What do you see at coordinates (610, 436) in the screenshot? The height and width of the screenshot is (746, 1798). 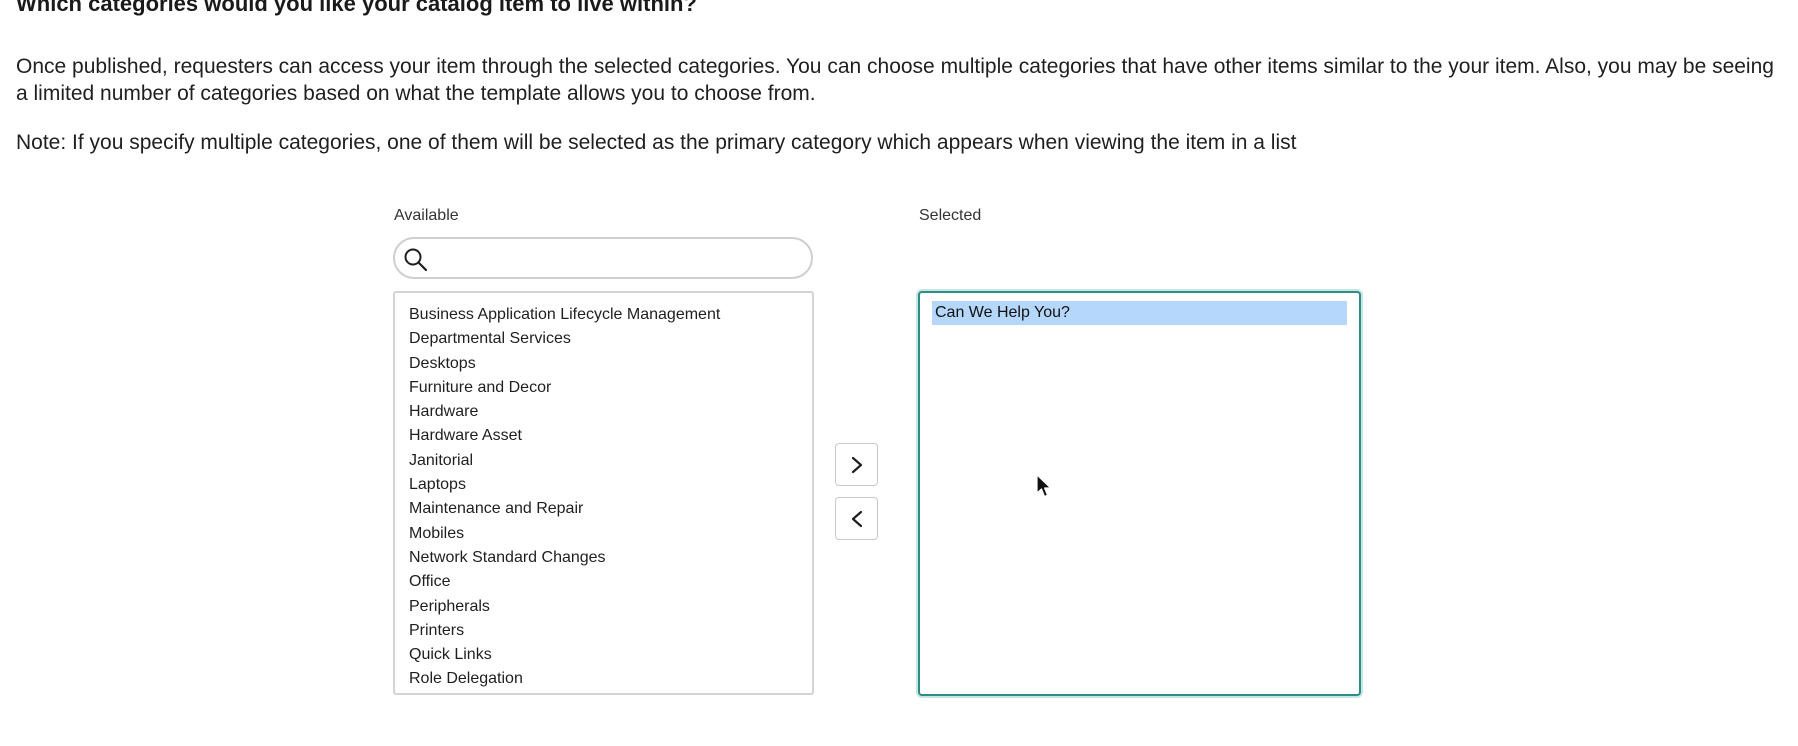 I see `available-item-hardware-asset: Hardware Asset` at bounding box center [610, 436].